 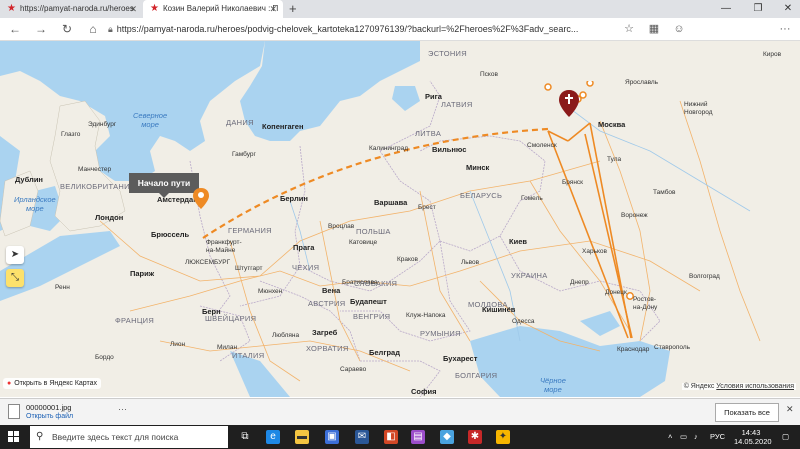 What do you see at coordinates (542, 145) in the screenshot?
I see `city-smolensk: Смоленск` at bounding box center [542, 145].